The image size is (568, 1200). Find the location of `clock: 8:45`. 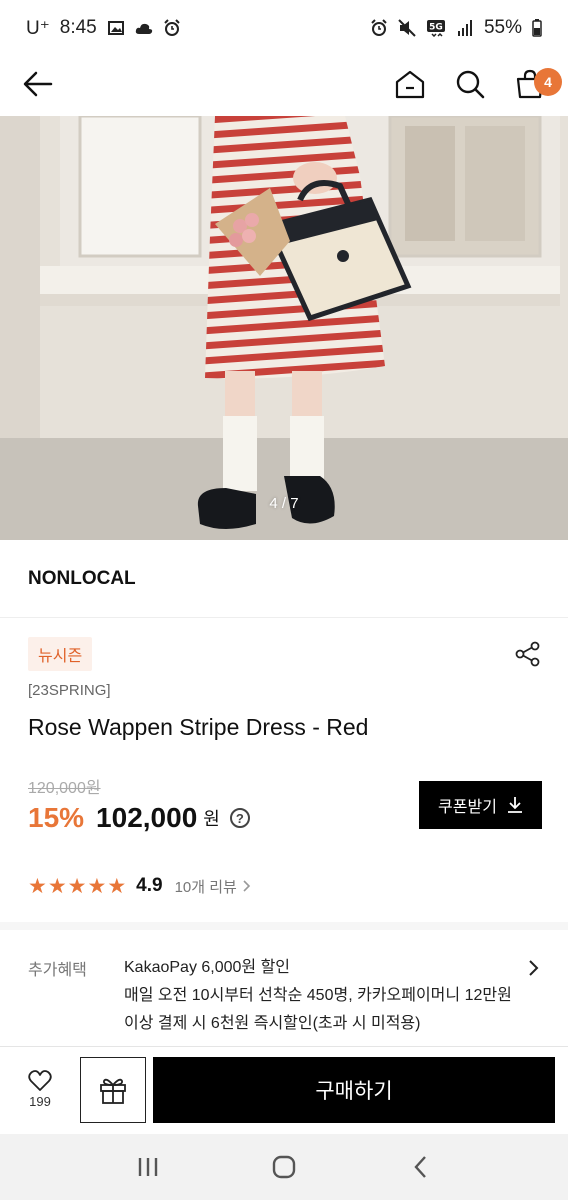

clock: 8:45 is located at coordinates (78, 27).